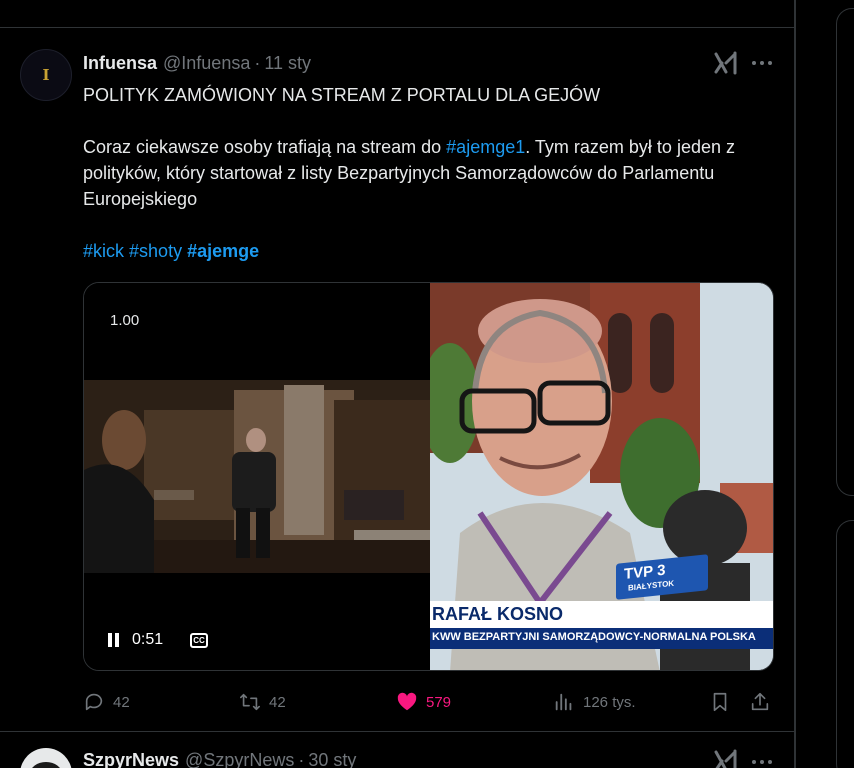 The height and width of the screenshot is (768, 854). I want to click on heart-icon, so click(407, 701).